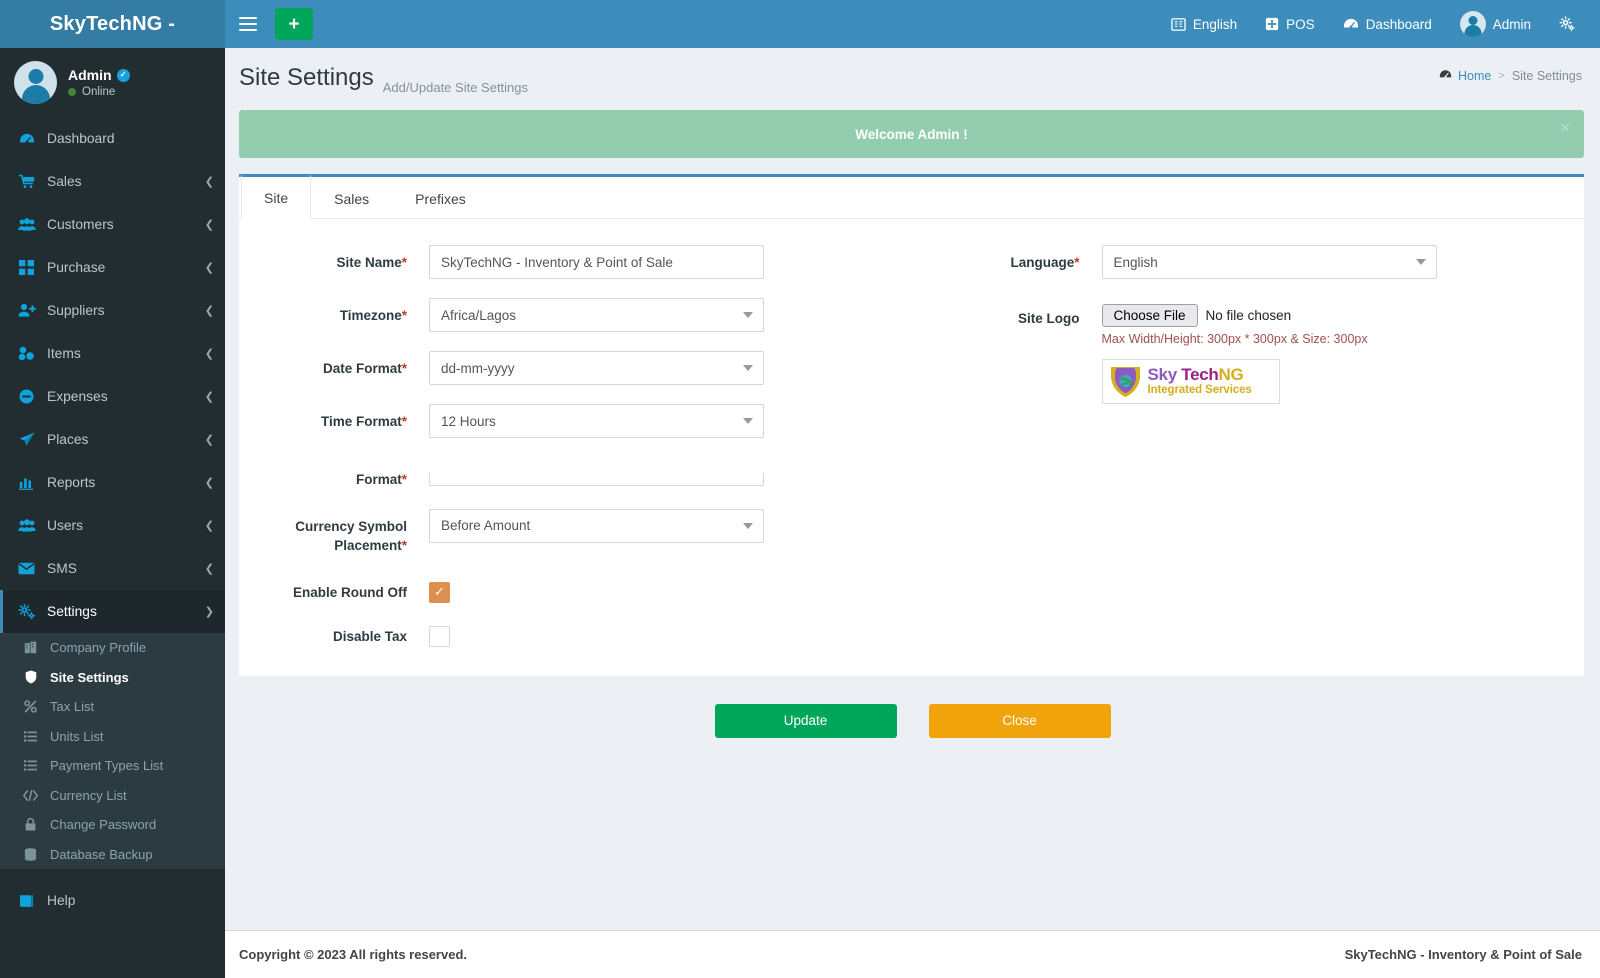  Describe the element at coordinates (1465, 76) in the screenshot. I see `breadcrumb-home: Home` at that location.